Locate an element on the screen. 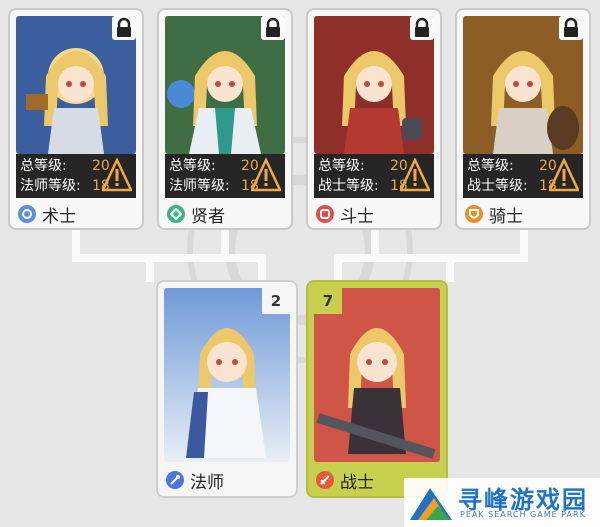  warrior-count-badge: 7 is located at coordinates (328, 301).